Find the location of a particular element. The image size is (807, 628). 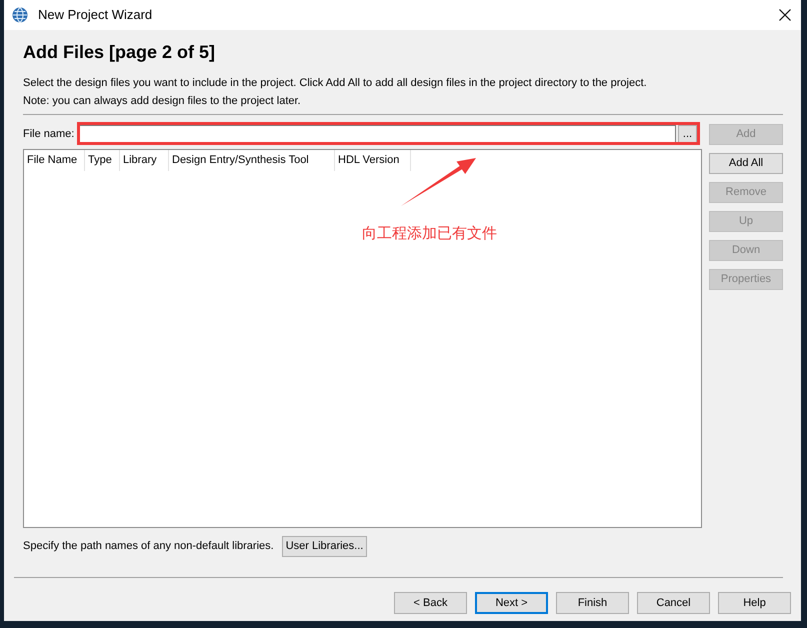

side-button: Add All is located at coordinates (746, 163).